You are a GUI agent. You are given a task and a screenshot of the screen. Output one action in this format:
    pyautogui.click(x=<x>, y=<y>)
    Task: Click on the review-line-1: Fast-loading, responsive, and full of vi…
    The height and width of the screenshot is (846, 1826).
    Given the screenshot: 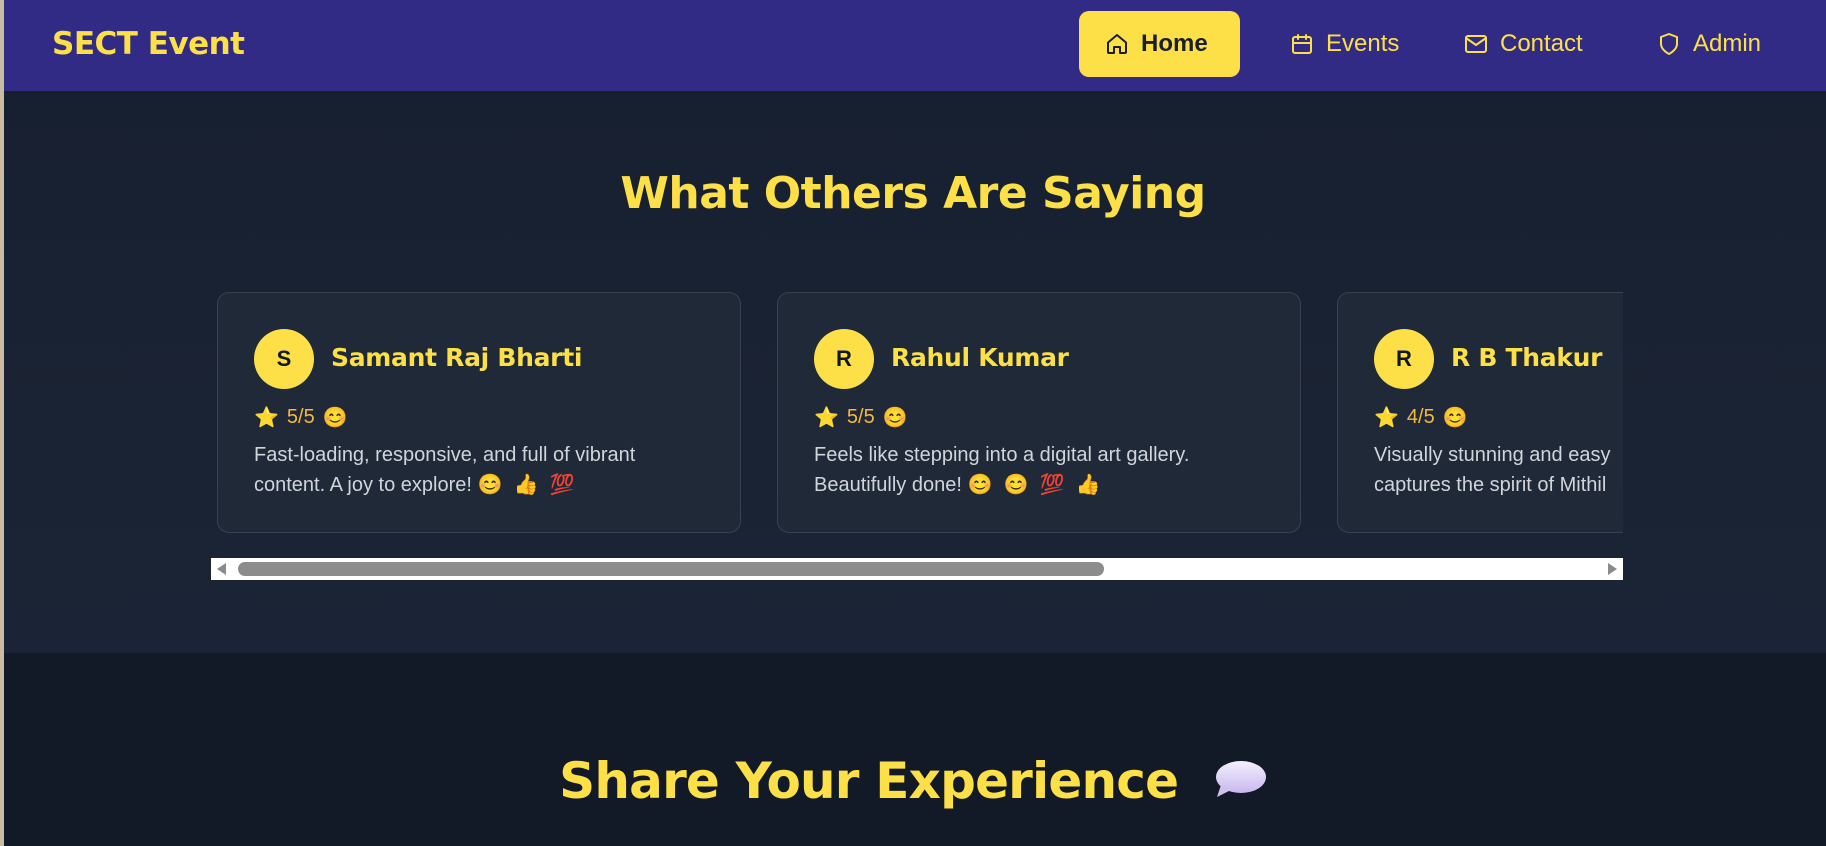 What is the action you would take?
    pyautogui.click(x=445, y=455)
    